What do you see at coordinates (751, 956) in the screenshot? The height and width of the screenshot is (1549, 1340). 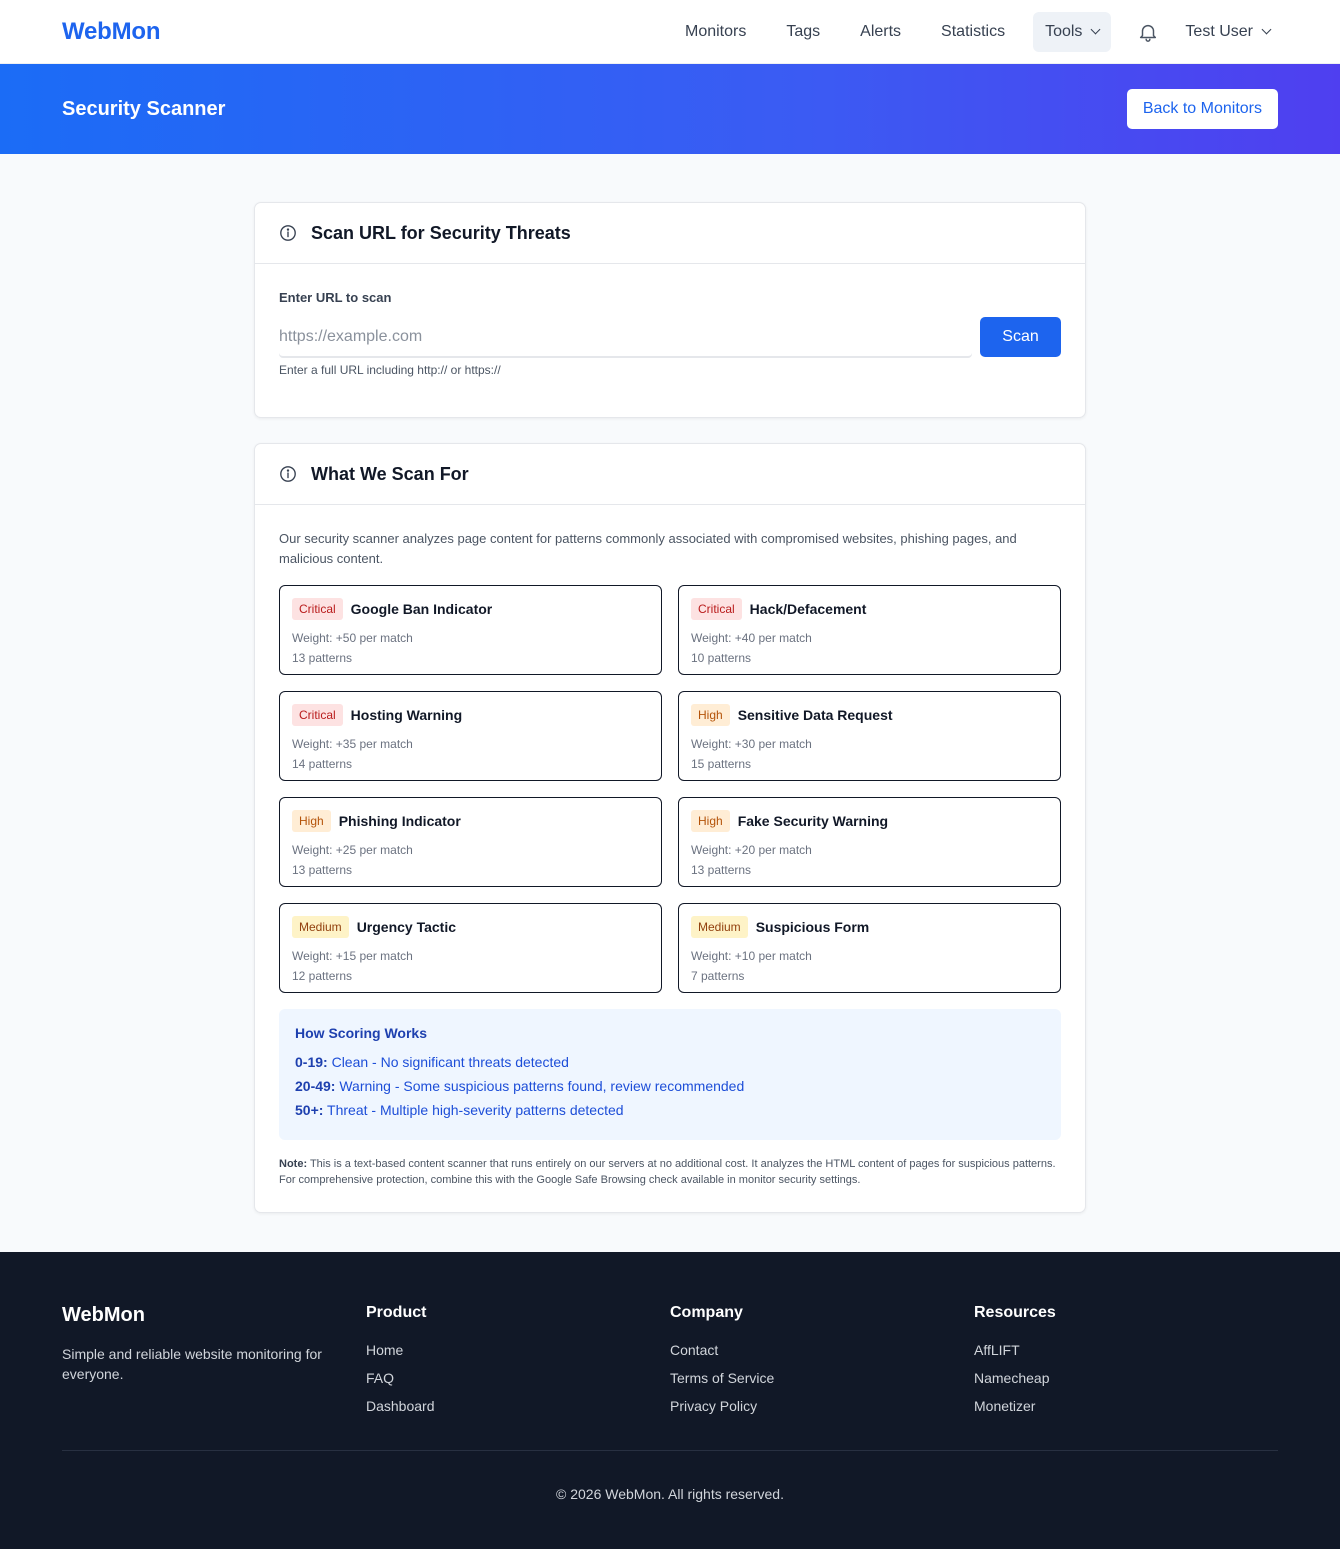 I see `category-weight: Weight: +10 per match` at bounding box center [751, 956].